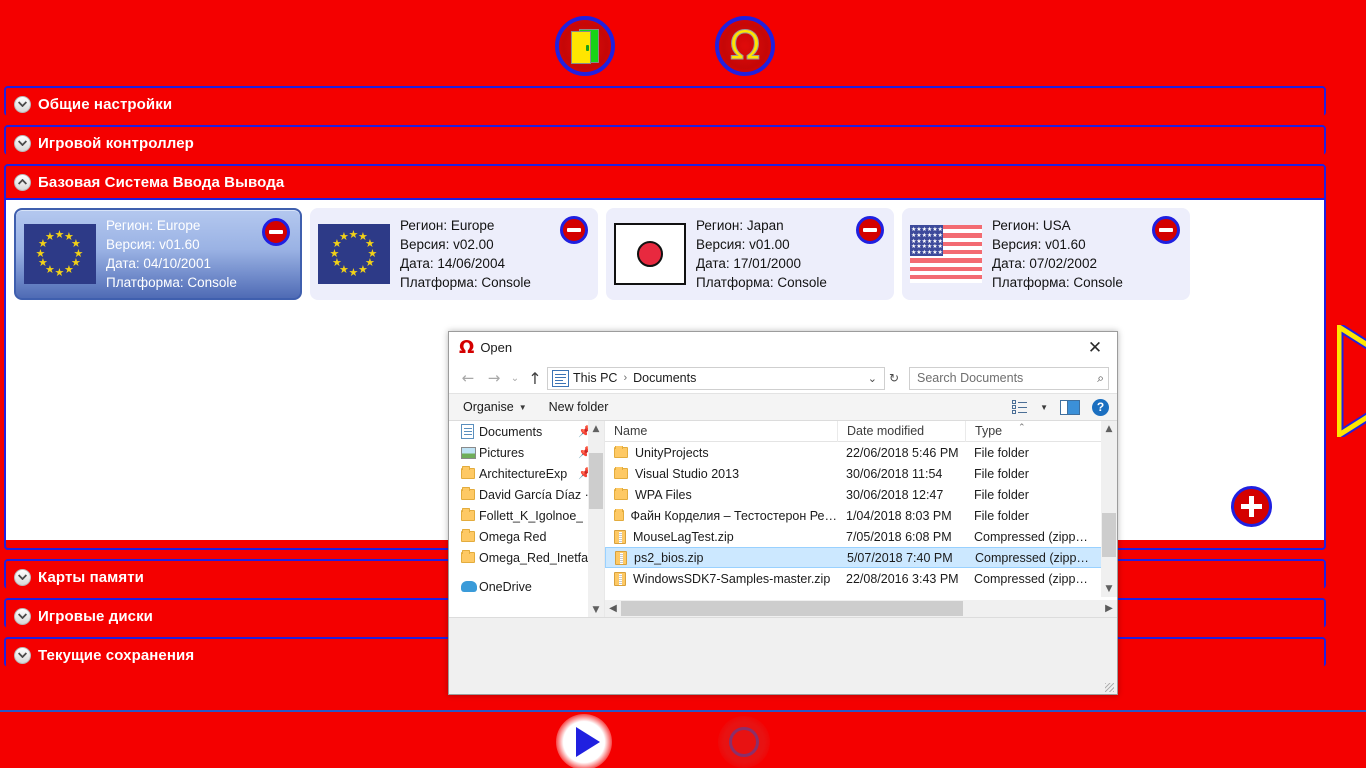 The image size is (1366, 768). I want to click on navigation-pane-scrollbar: ▲ ▼, so click(596, 519).